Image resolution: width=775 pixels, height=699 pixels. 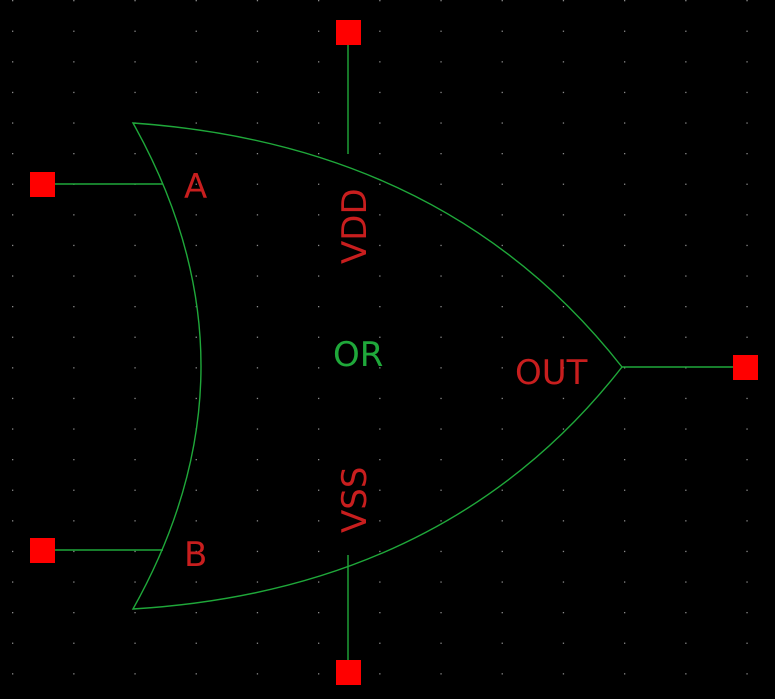 What do you see at coordinates (348, 32) in the screenshot?
I see `pin-square-vdd` at bounding box center [348, 32].